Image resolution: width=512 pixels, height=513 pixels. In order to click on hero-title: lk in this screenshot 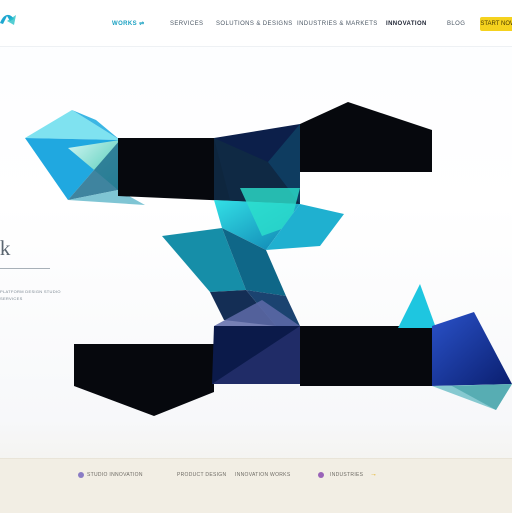, I will do `click(5, 248)`.